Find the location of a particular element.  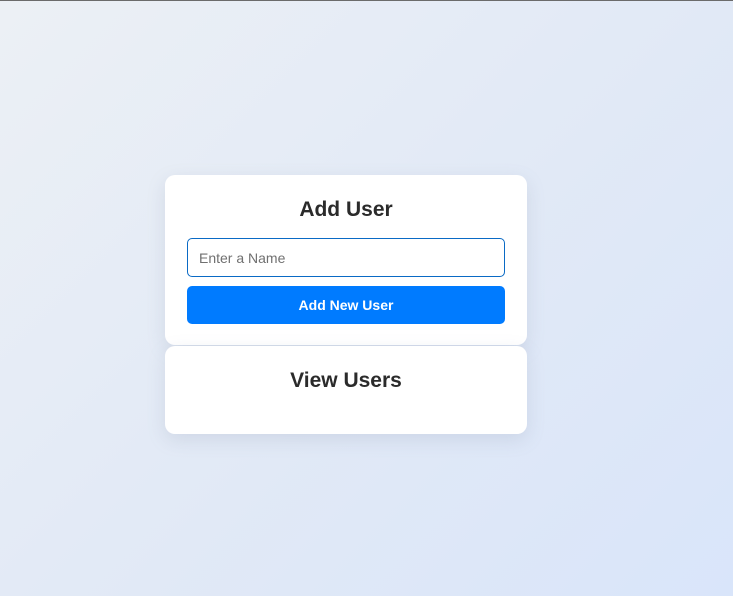

add-user-card: Add User Add New User is located at coordinates (346, 260).